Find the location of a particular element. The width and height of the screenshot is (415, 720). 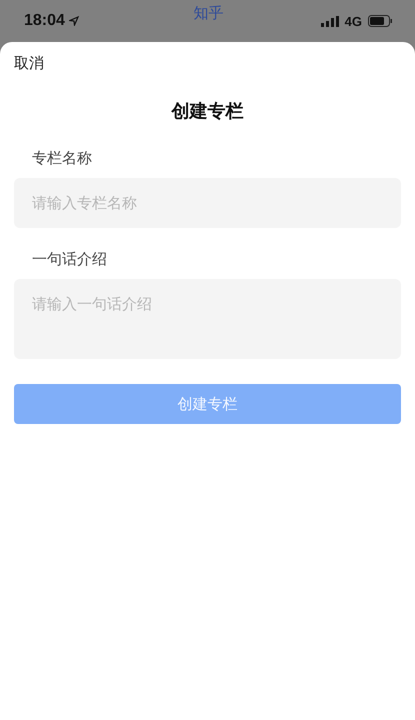

location-arrow-icon is located at coordinates (73, 21).